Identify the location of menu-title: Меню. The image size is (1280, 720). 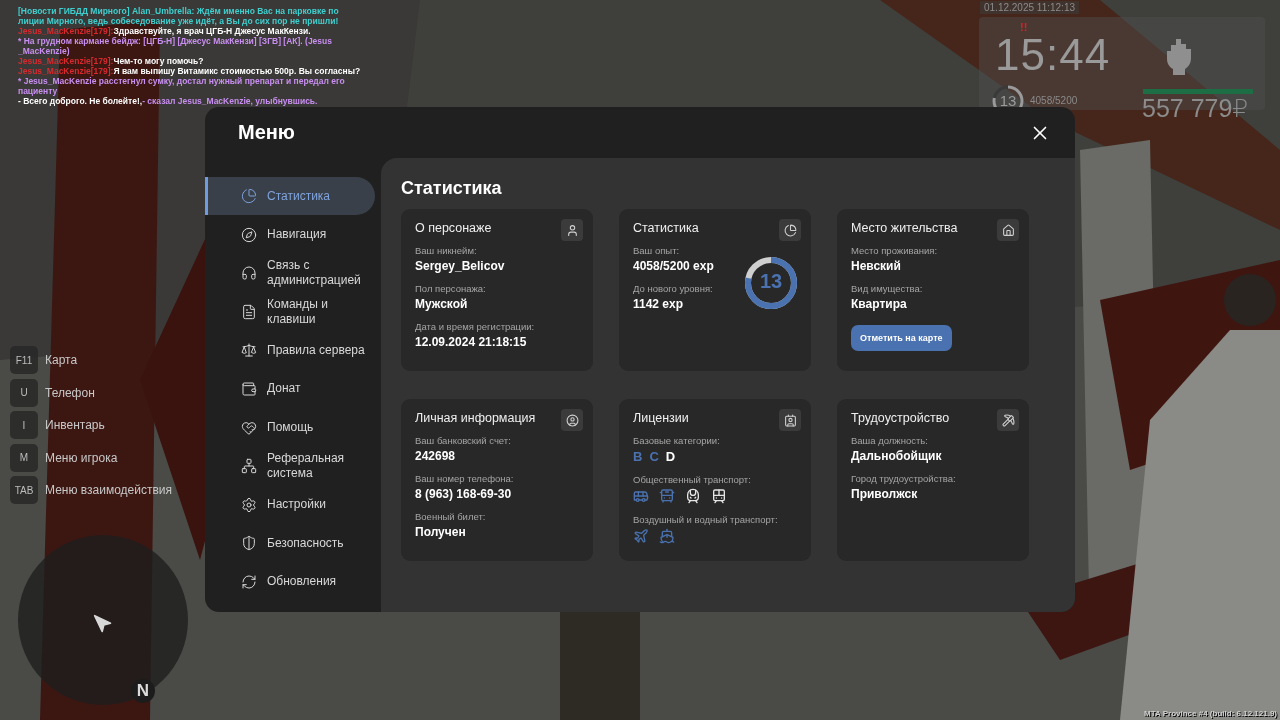
(266, 132).